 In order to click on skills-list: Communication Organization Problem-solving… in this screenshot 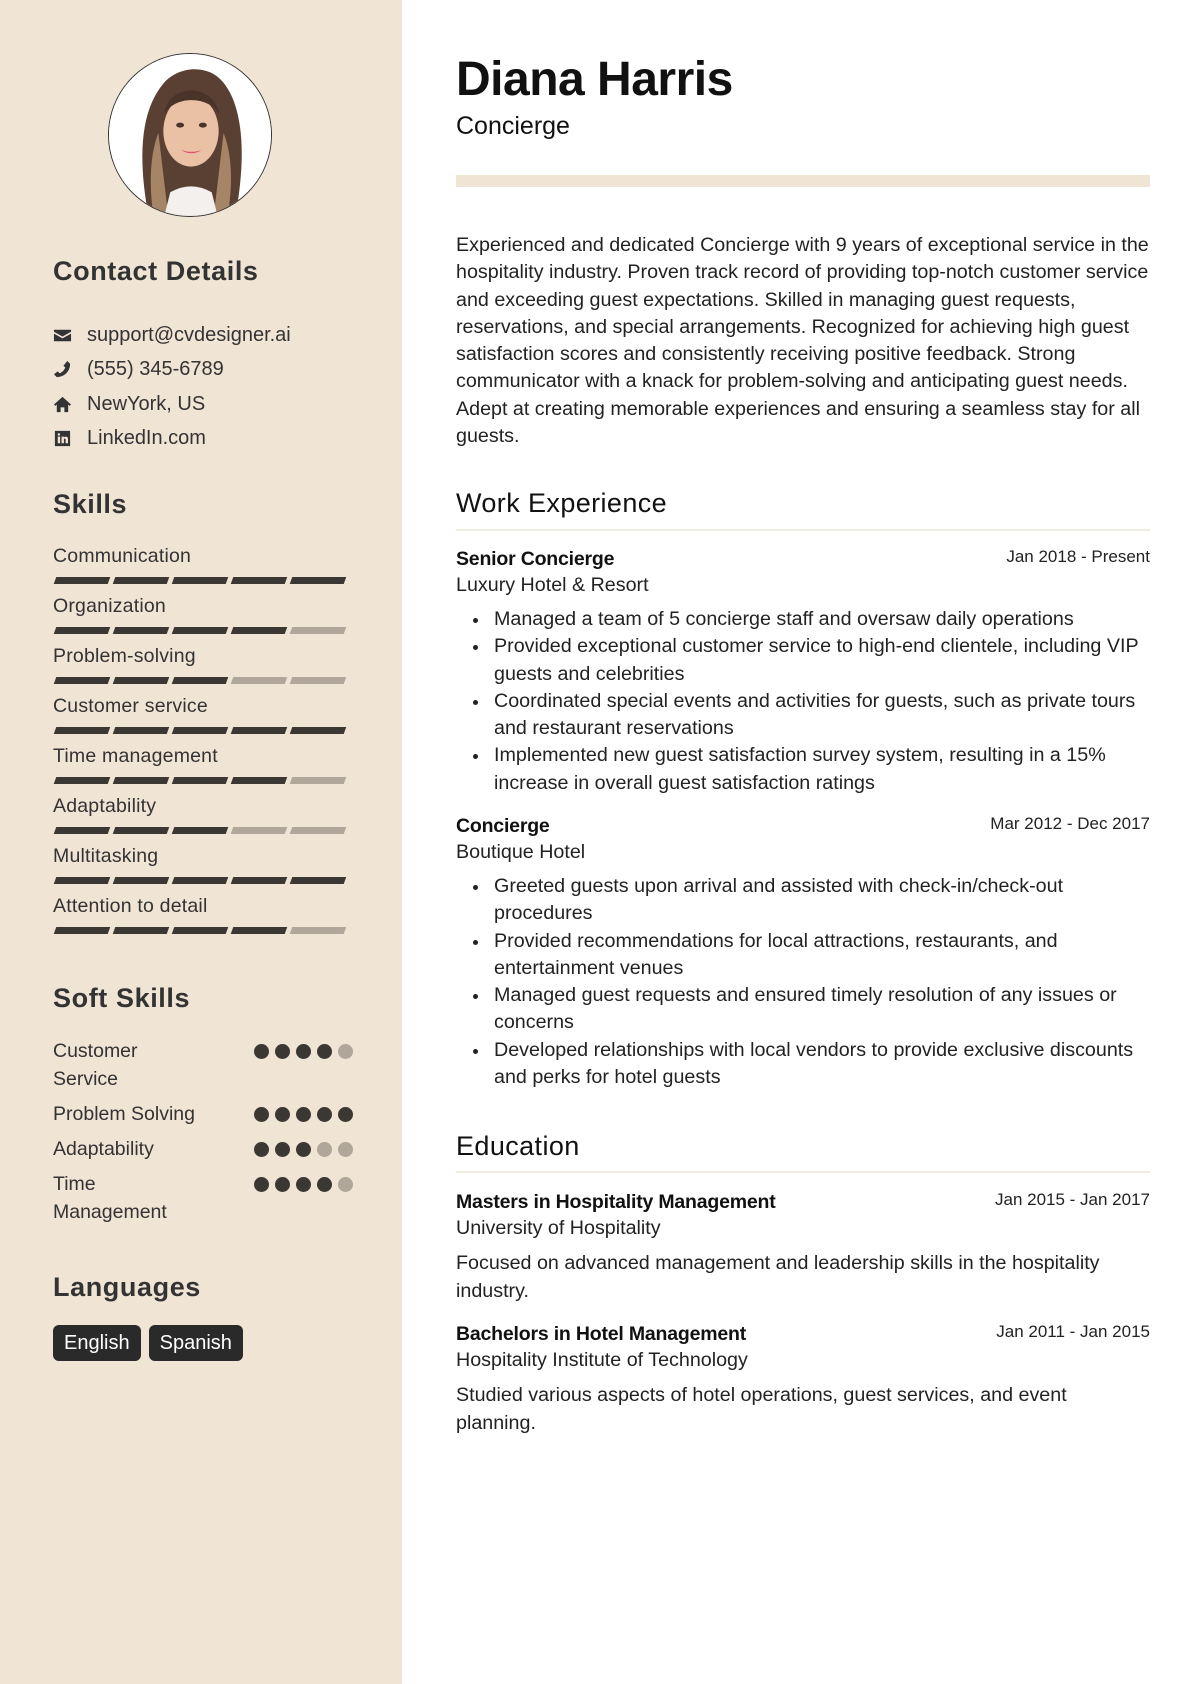, I will do `click(203, 743)`.